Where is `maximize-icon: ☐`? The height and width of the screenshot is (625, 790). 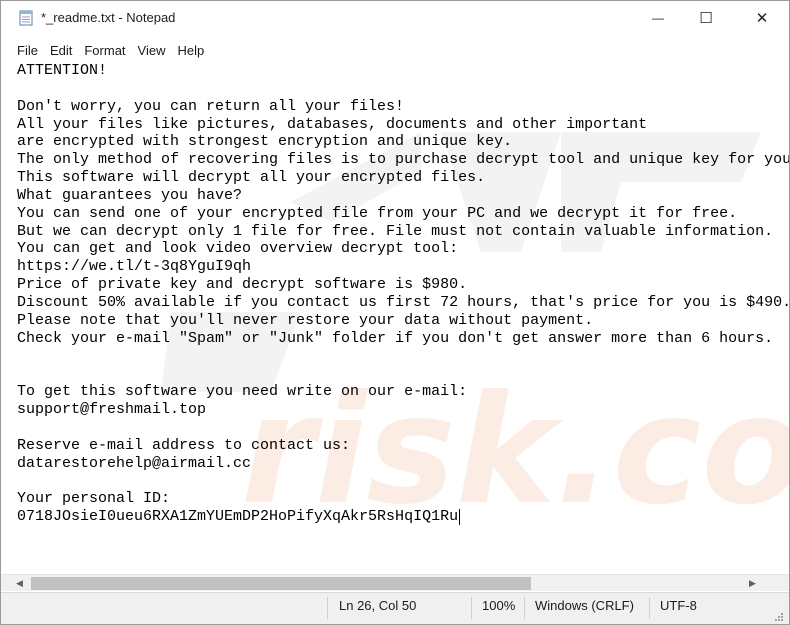
maximize-icon: ☐ is located at coordinates (706, 18).